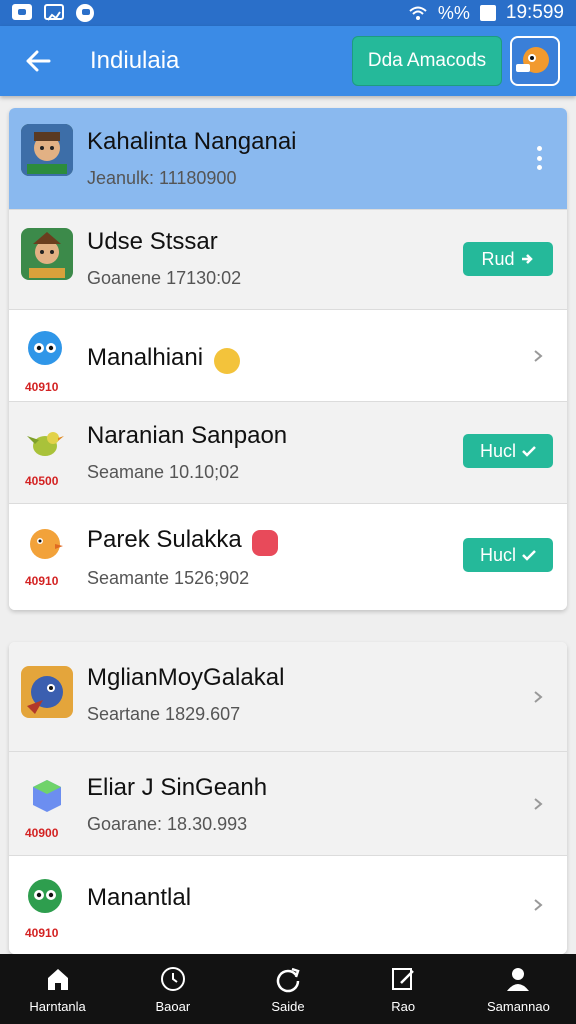  Describe the element at coordinates (168, 577) in the screenshot. I see `item-subtitle: Seamante 1526;902` at that location.